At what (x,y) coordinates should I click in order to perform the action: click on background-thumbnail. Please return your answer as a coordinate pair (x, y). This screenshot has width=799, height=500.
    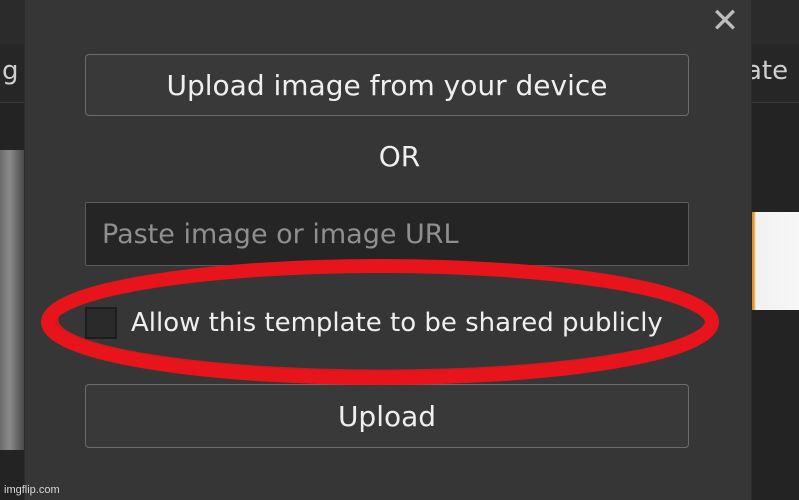
    Looking at the image, I should click on (774, 261).